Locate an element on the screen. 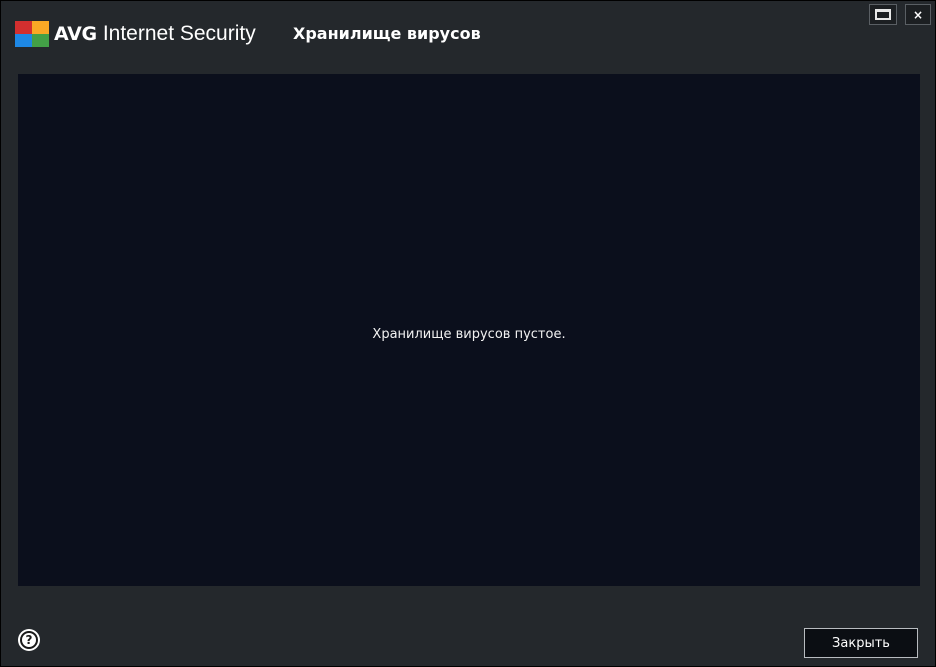 Image resolution: width=936 pixels, height=667 pixels. help-button: ? is located at coordinates (29, 640).